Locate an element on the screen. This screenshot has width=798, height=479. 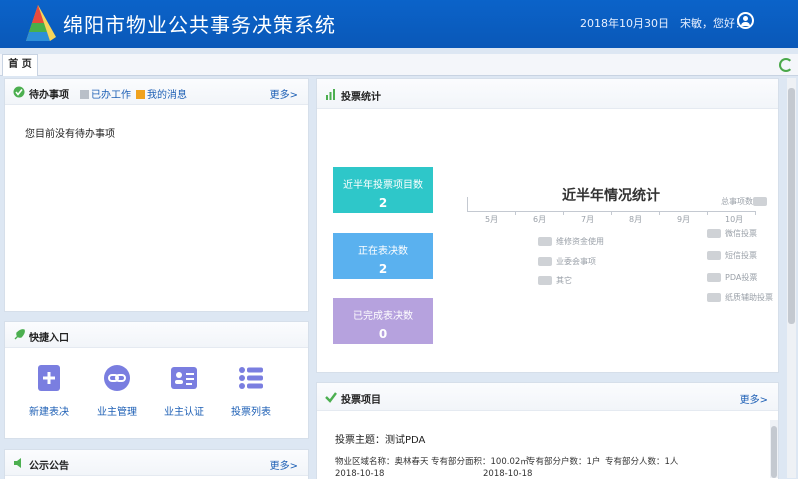
tab-done-work-label: 已办工作 is located at coordinates (111, 95).